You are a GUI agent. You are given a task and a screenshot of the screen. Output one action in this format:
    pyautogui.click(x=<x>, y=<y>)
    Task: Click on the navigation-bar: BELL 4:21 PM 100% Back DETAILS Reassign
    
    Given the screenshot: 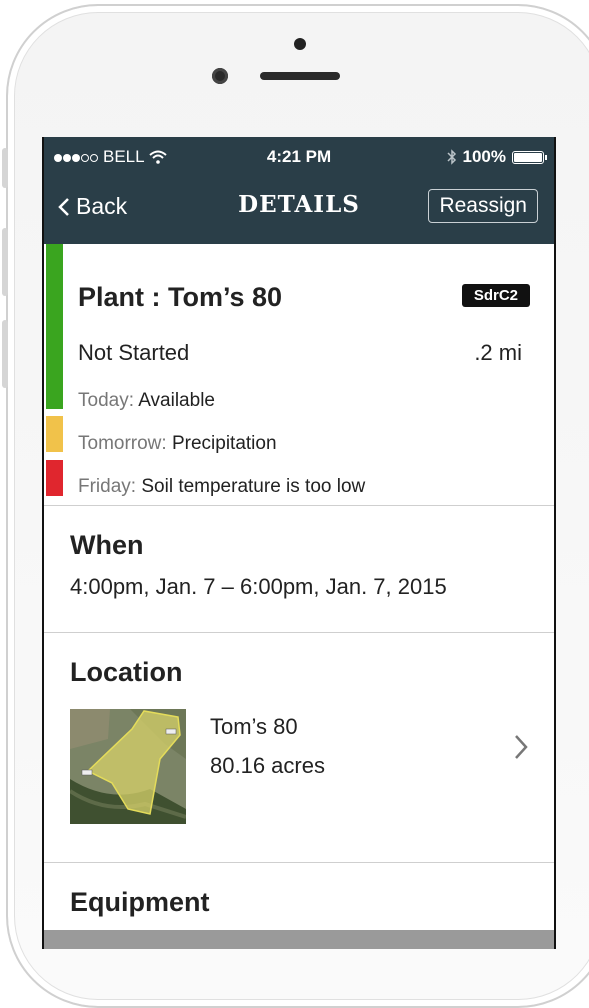 What is the action you would take?
    pyautogui.click(x=299, y=190)
    